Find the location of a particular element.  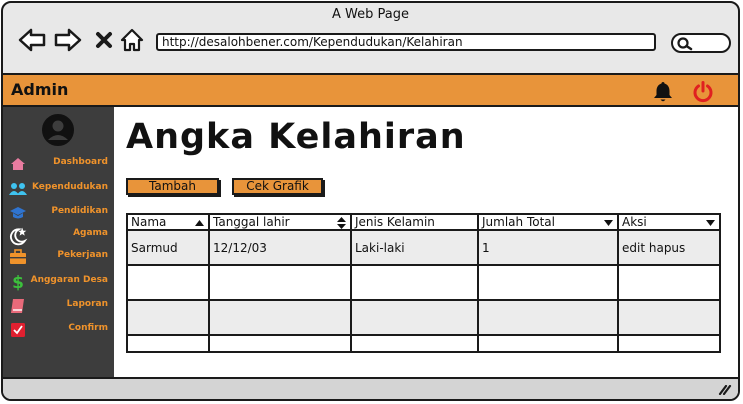

avatar-icon is located at coordinates (58, 130).